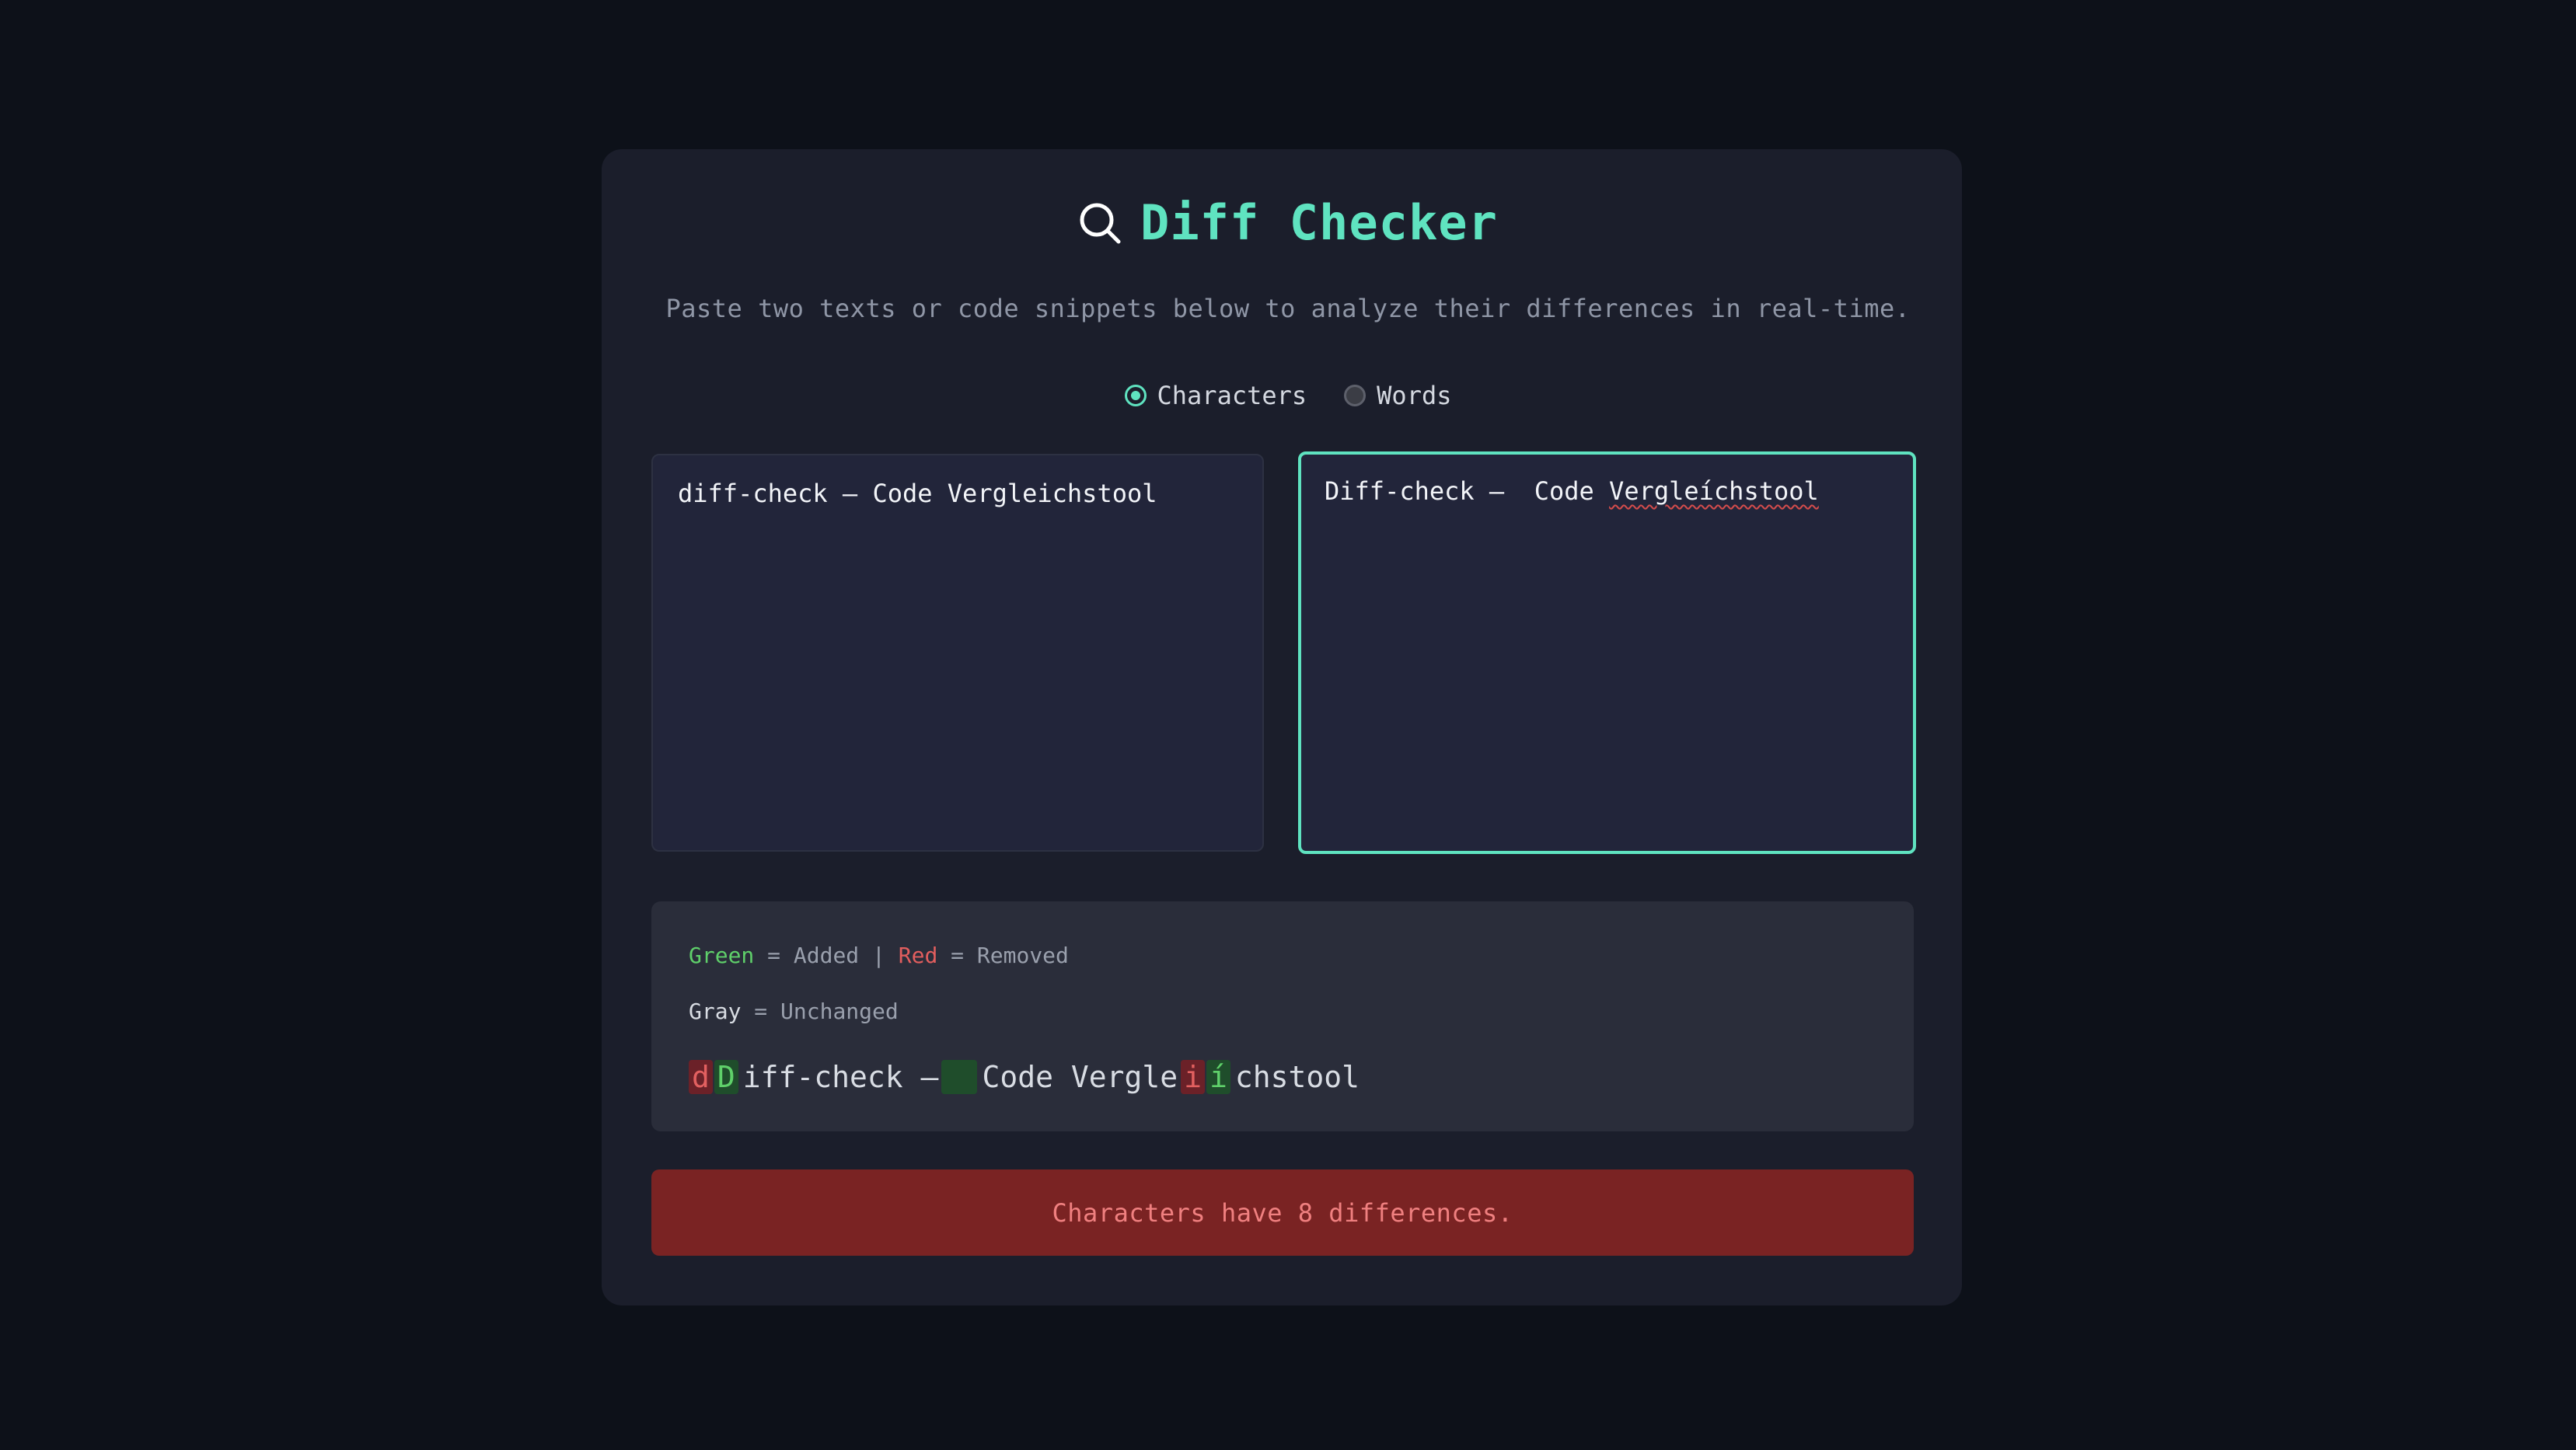  I want to click on legend-removed-text: = Removed, so click(1003, 955).